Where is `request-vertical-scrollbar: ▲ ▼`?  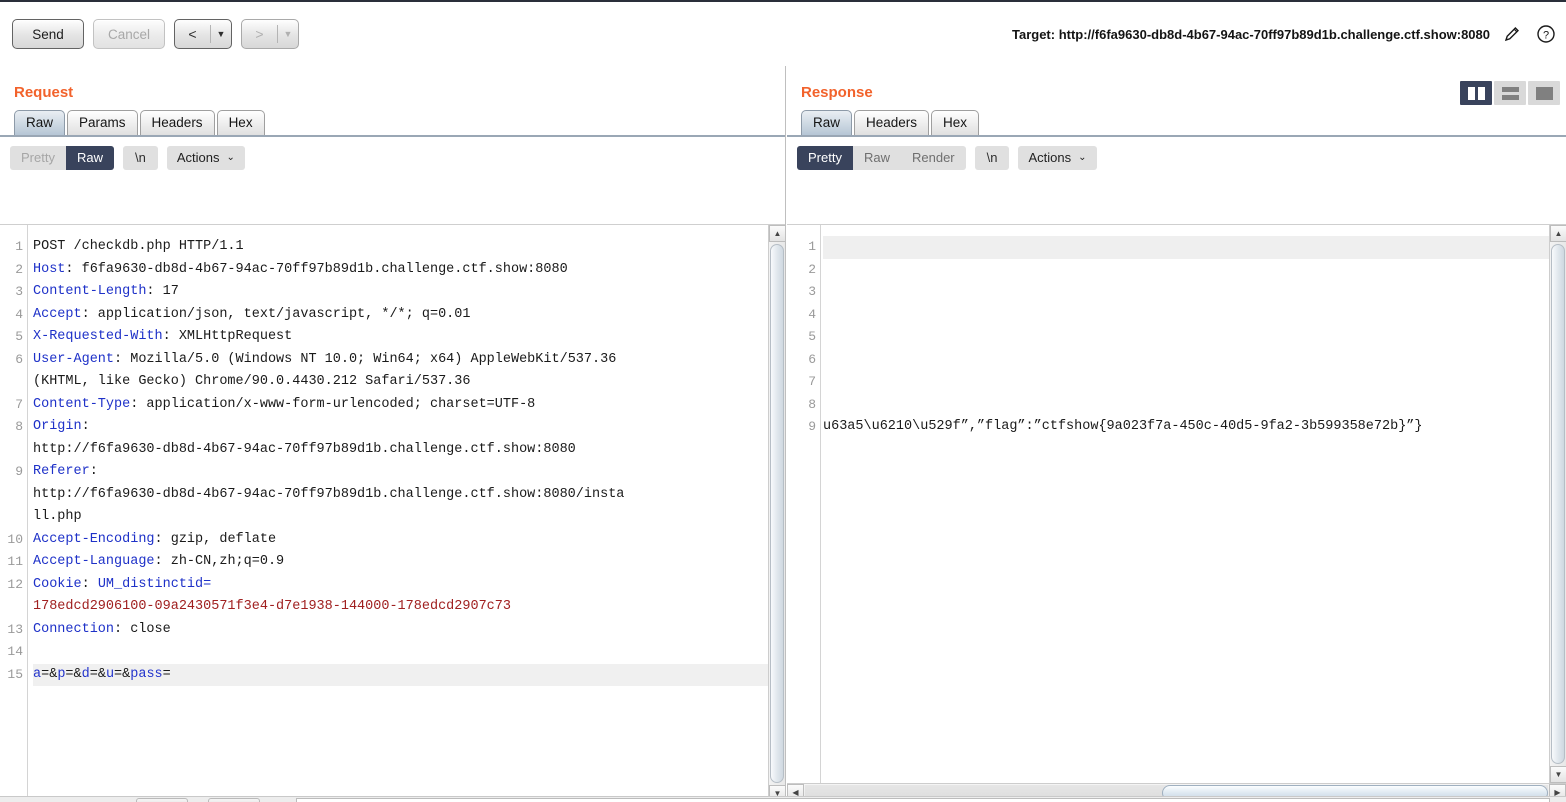
request-vertical-scrollbar: ▲ ▼ is located at coordinates (776, 513).